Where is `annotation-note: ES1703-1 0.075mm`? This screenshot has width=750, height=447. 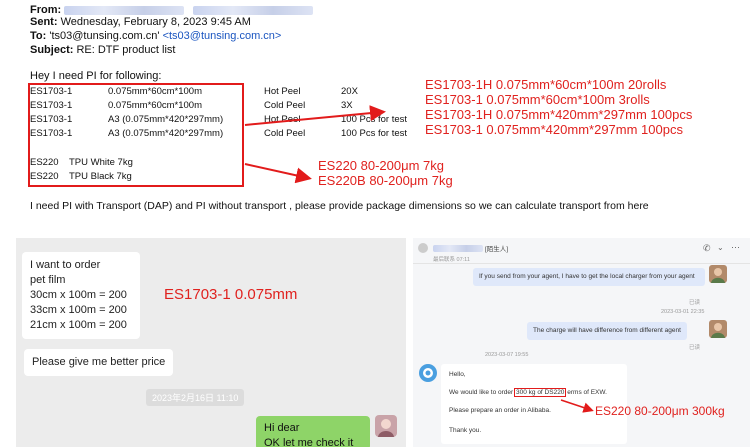
annotation-note: ES1703-1 0.075mm is located at coordinates (231, 294).